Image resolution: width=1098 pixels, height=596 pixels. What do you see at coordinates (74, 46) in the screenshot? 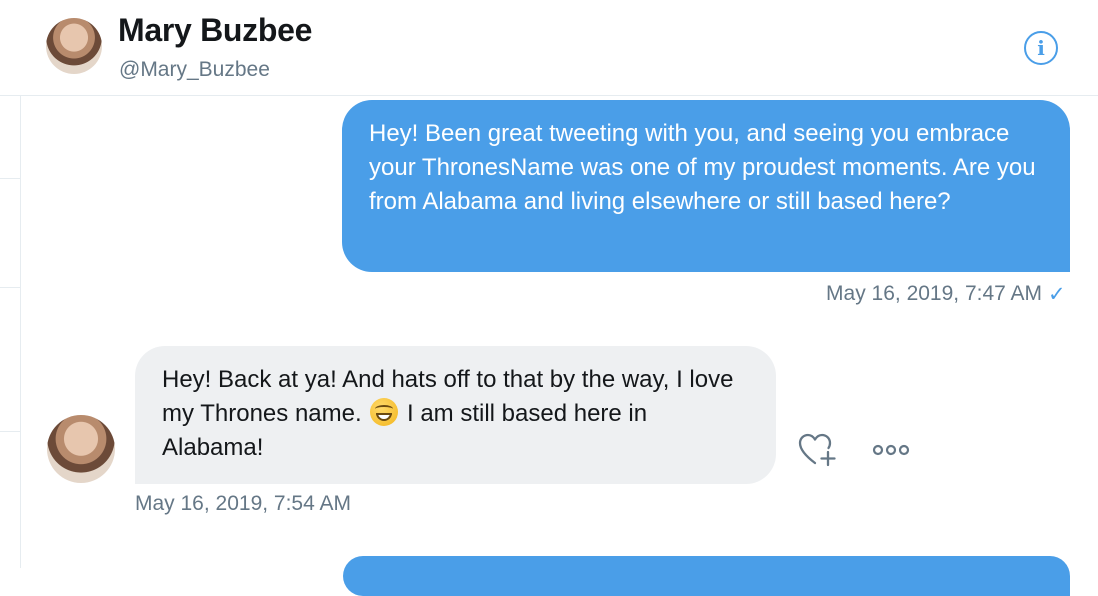
I see `contact-avatar` at bounding box center [74, 46].